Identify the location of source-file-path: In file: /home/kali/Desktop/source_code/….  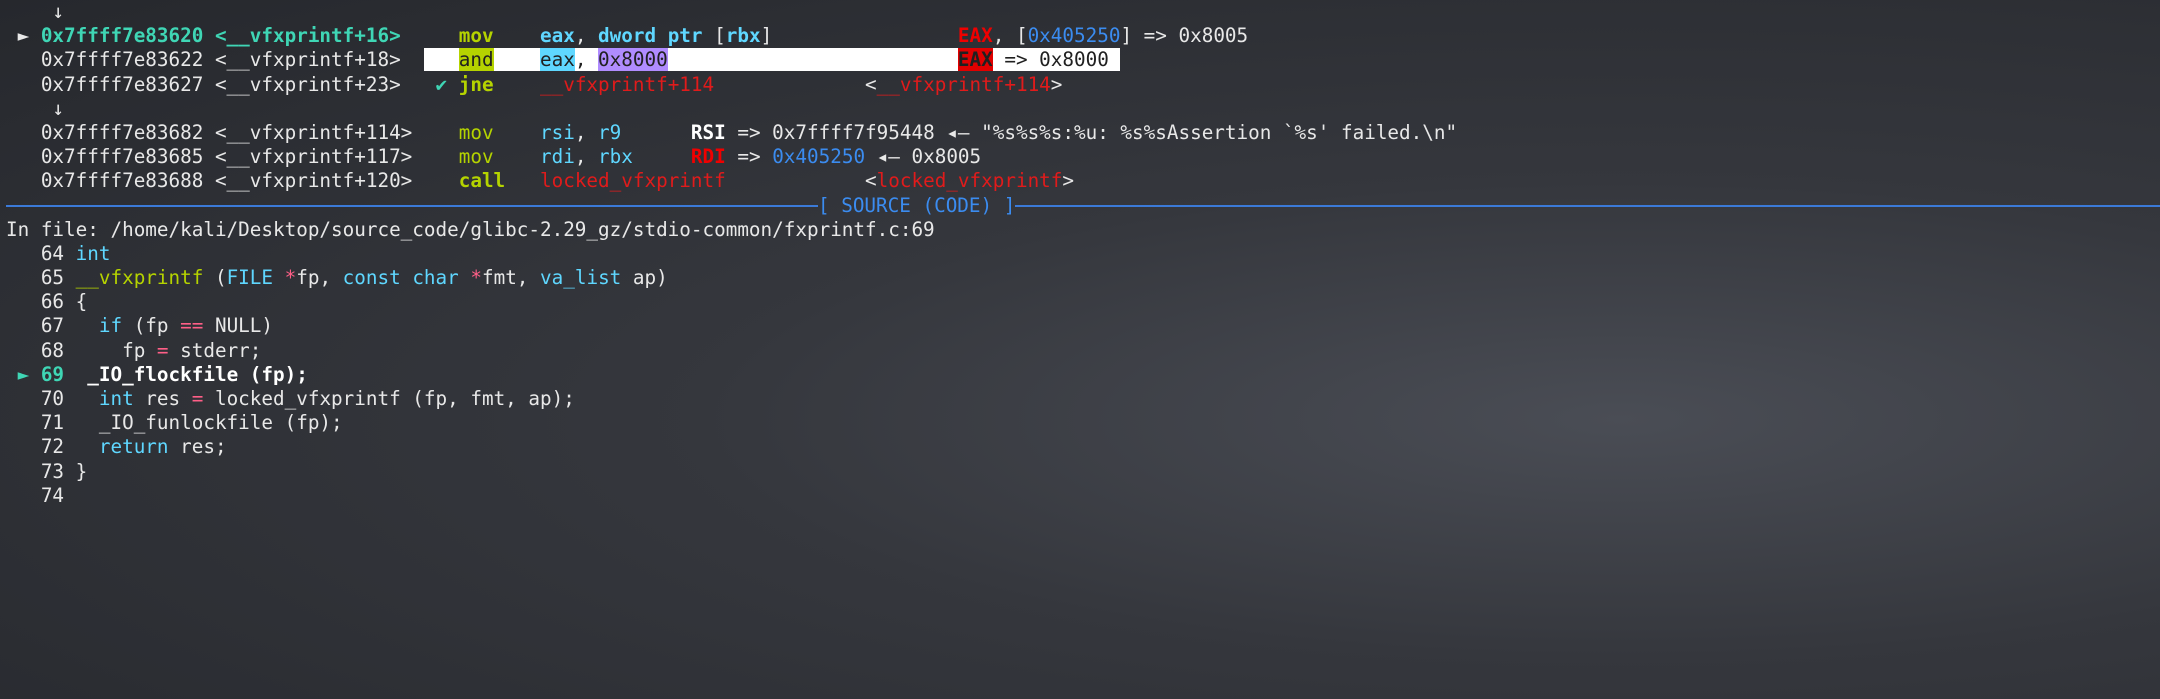
(470, 229).